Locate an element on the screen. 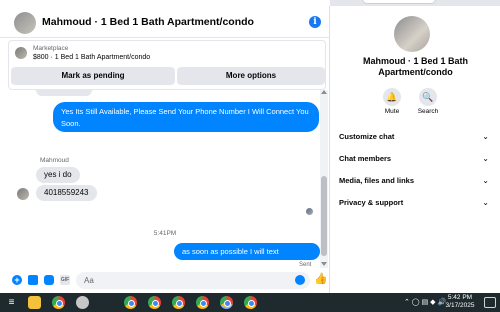 The image size is (500, 312). info-icon: i is located at coordinates (315, 22).